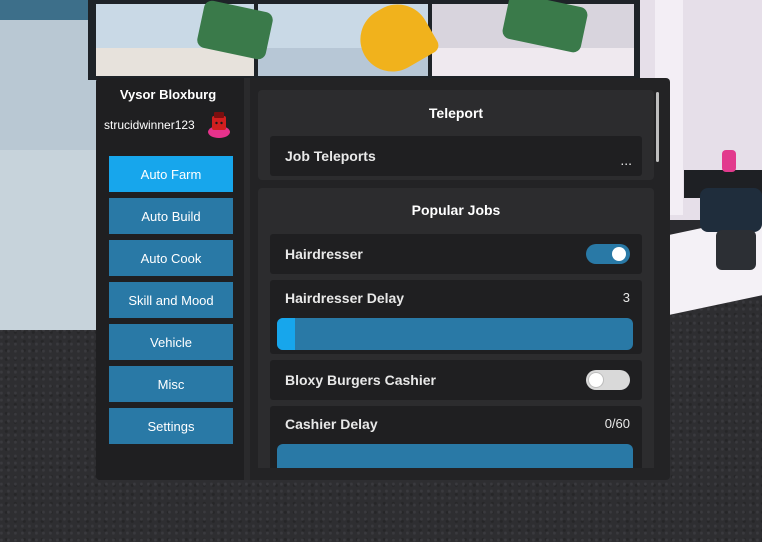  Describe the element at coordinates (456, 380) in the screenshot. I see `bloxy-cashier-row: Bloxy Burgers Cashier` at that location.